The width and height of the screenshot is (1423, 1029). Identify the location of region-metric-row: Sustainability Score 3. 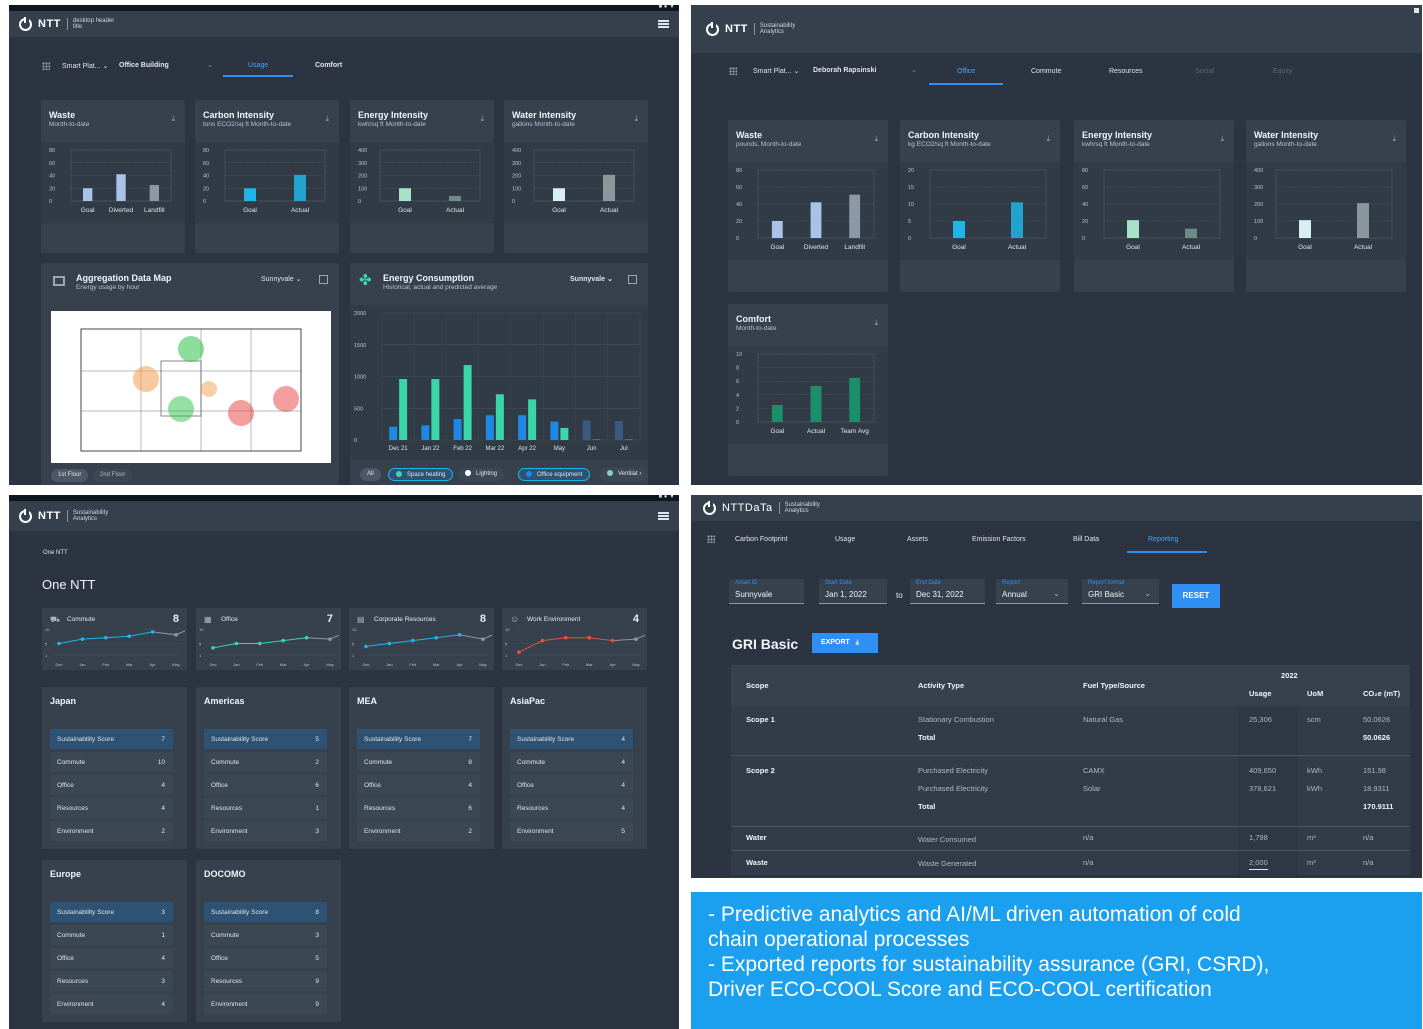
(111, 912).